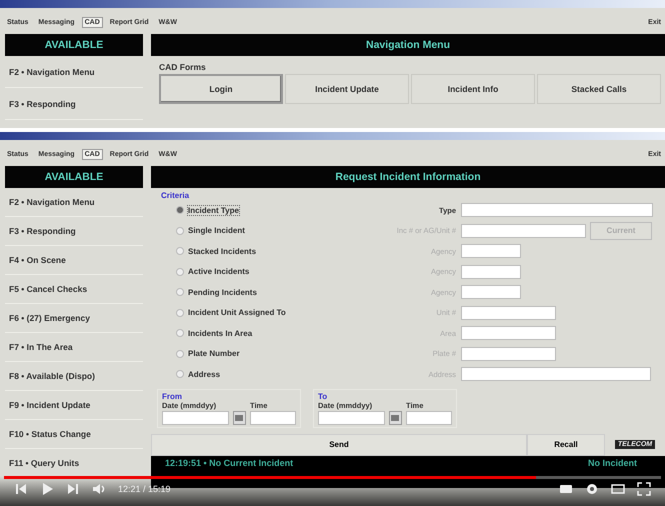 The image size is (665, 506). I want to click on shortcut-item: F4 • On Scene, so click(74, 260).